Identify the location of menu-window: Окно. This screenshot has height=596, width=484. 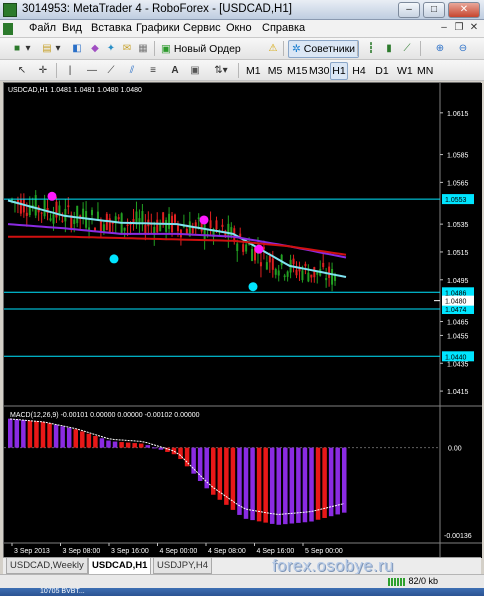
(239, 28).